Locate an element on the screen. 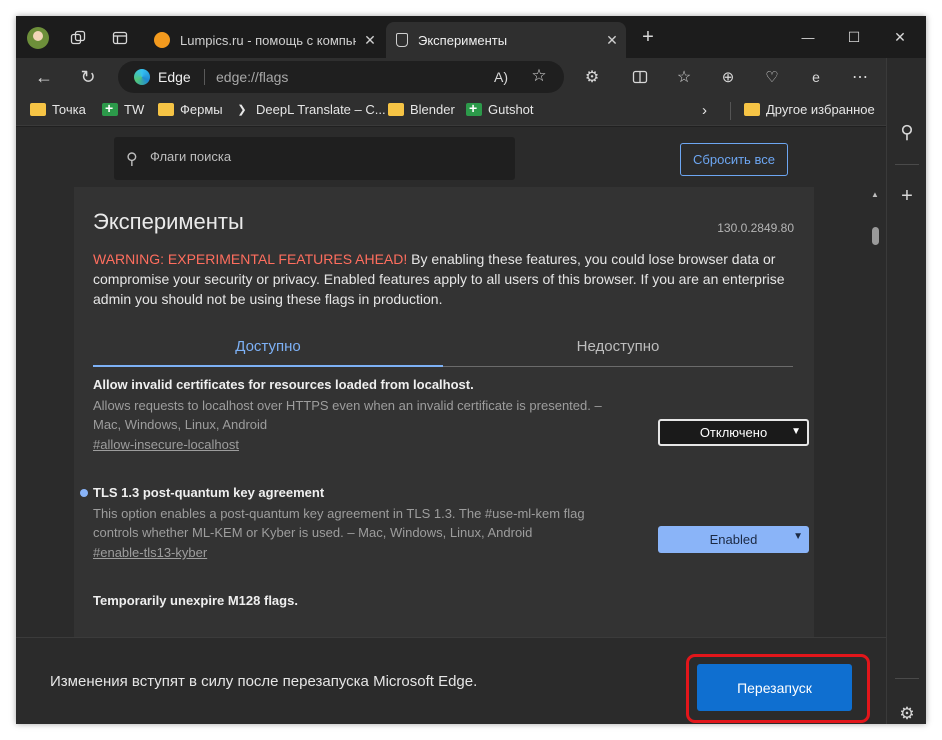  tab-unavailable: Недоступно is located at coordinates (618, 347).